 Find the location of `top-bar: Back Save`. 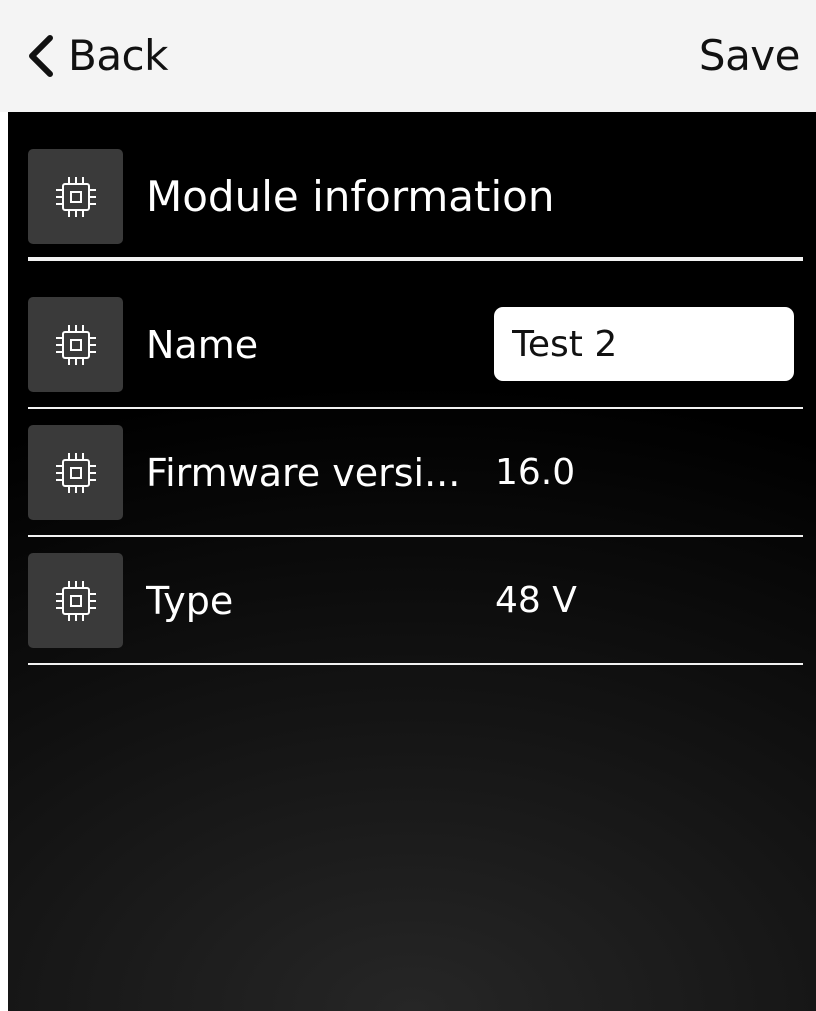

top-bar: Back Save is located at coordinates (408, 56).